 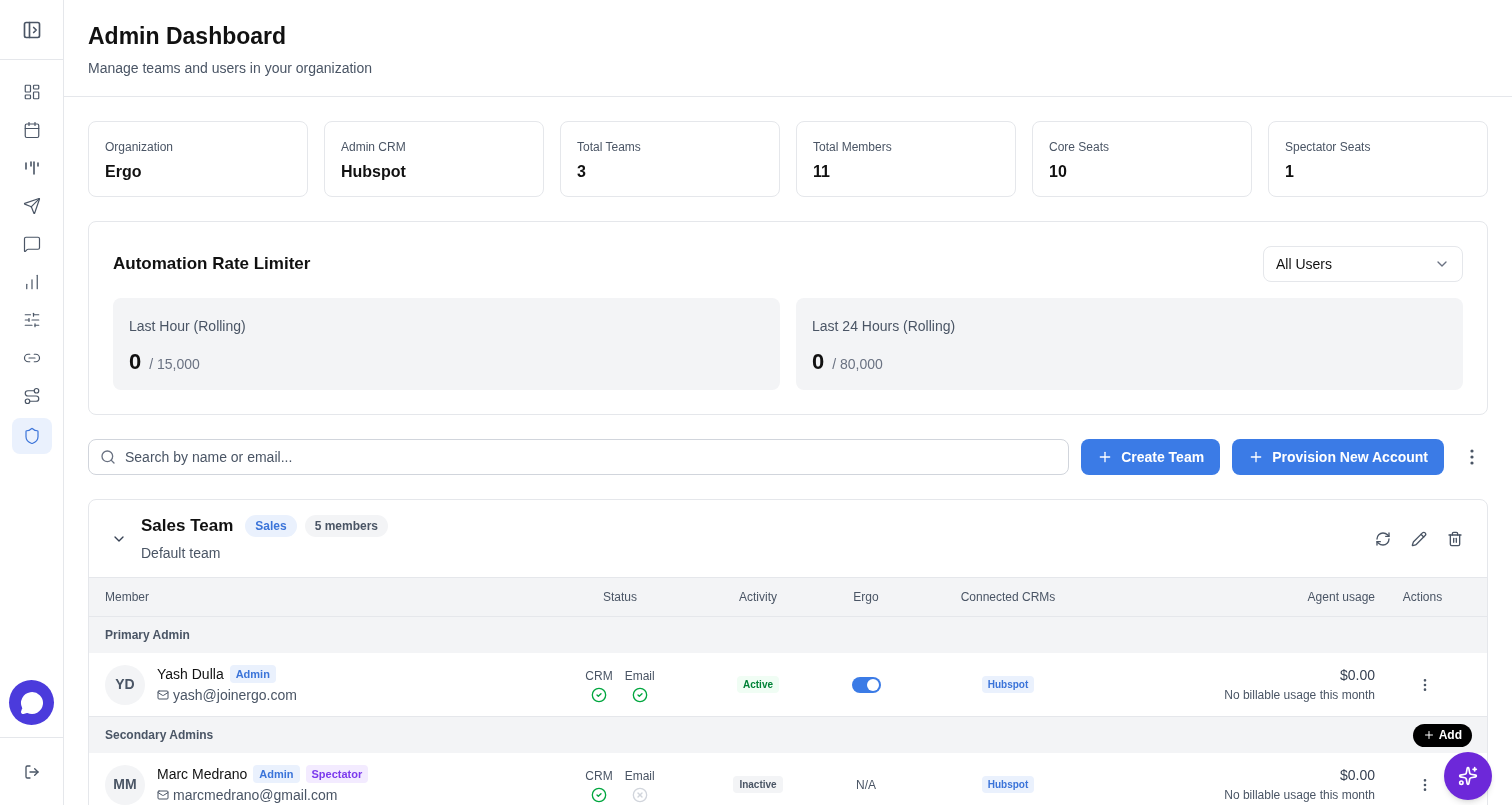 What do you see at coordinates (125, 684) in the screenshot?
I see `avatar: YD` at bounding box center [125, 684].